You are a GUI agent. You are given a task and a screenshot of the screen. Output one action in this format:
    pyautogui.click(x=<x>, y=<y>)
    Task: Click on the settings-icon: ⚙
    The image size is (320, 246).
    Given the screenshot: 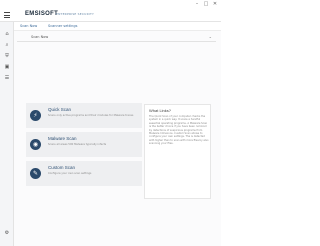 What is the action you would take?
    pyautogui.click(x=7, y=233)
    